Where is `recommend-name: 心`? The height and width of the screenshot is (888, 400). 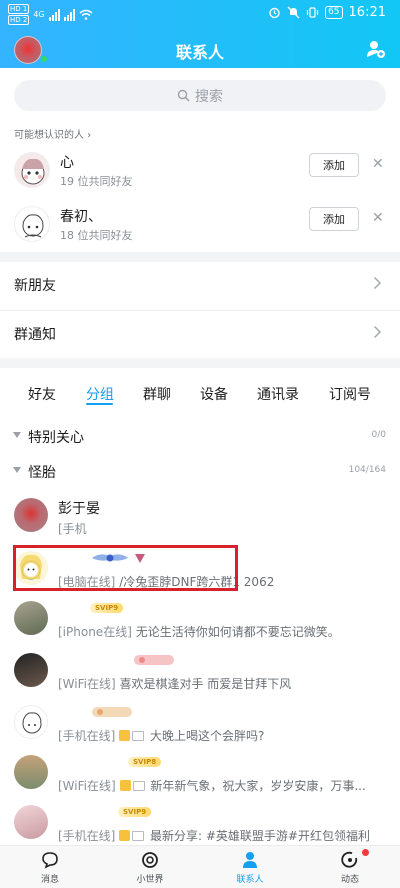 recommend-name: 心 is located at coordinates (67, 163).